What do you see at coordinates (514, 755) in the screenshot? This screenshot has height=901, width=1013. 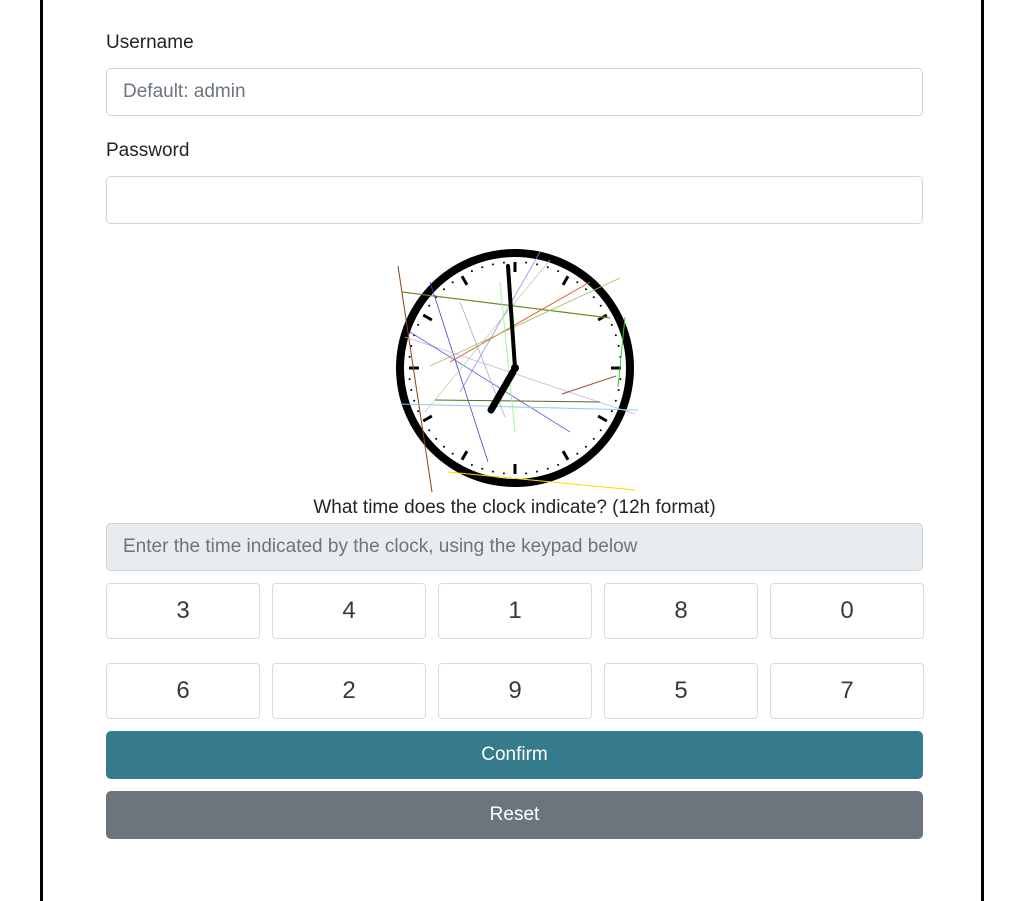 I see `confirm-button: Confirm` at bounding box center [514, 755].